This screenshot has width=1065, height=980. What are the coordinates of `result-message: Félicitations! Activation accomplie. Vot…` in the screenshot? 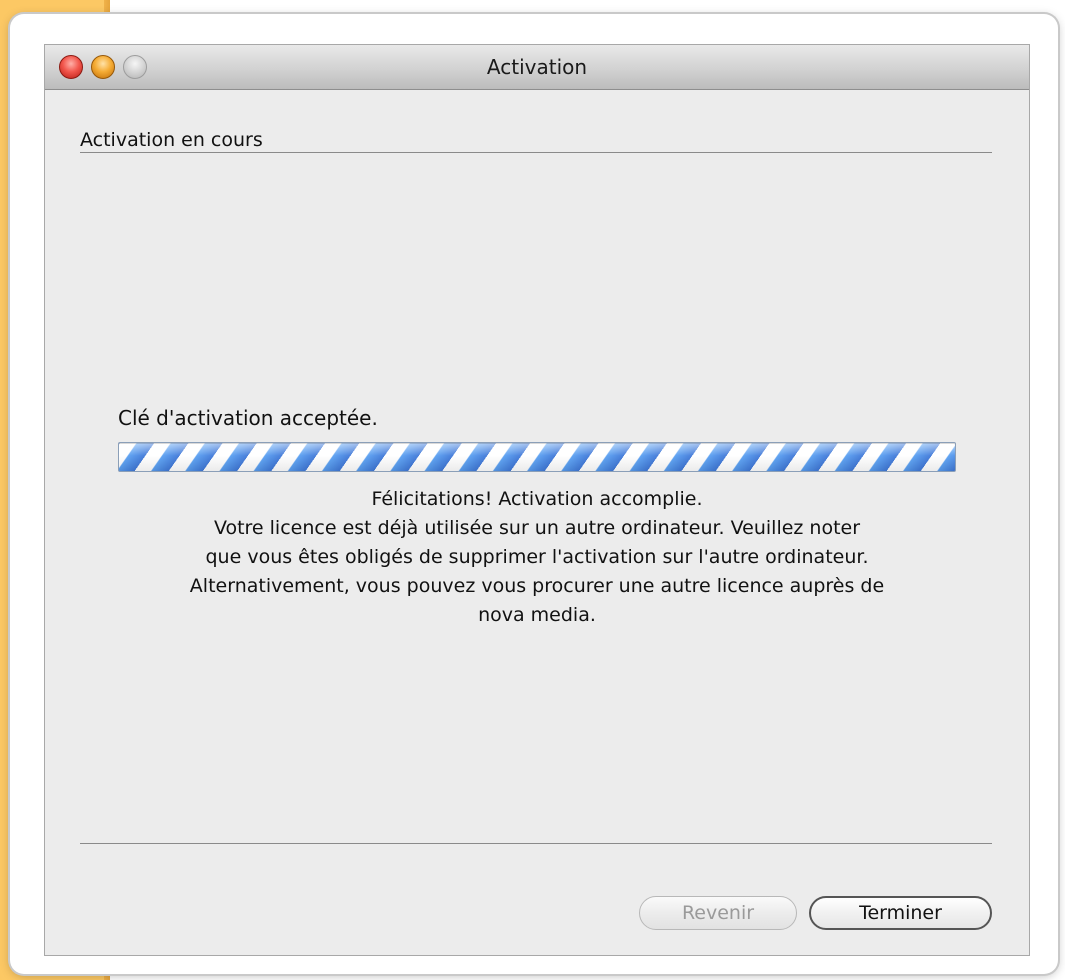 It's located at (537, 557).